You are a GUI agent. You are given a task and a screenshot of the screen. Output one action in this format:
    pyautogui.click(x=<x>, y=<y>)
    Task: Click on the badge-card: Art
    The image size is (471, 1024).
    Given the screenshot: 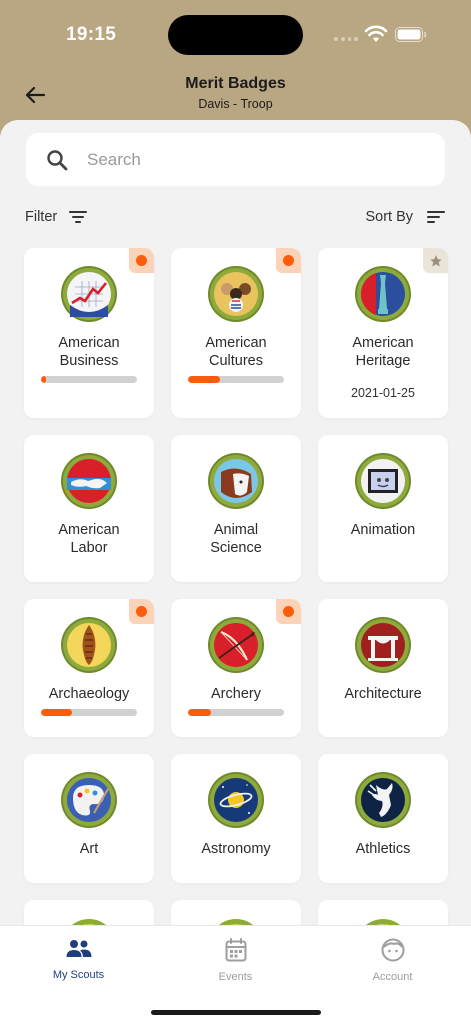 What is the action you would take?
    pyautogui.click(x=89, y=818)
    